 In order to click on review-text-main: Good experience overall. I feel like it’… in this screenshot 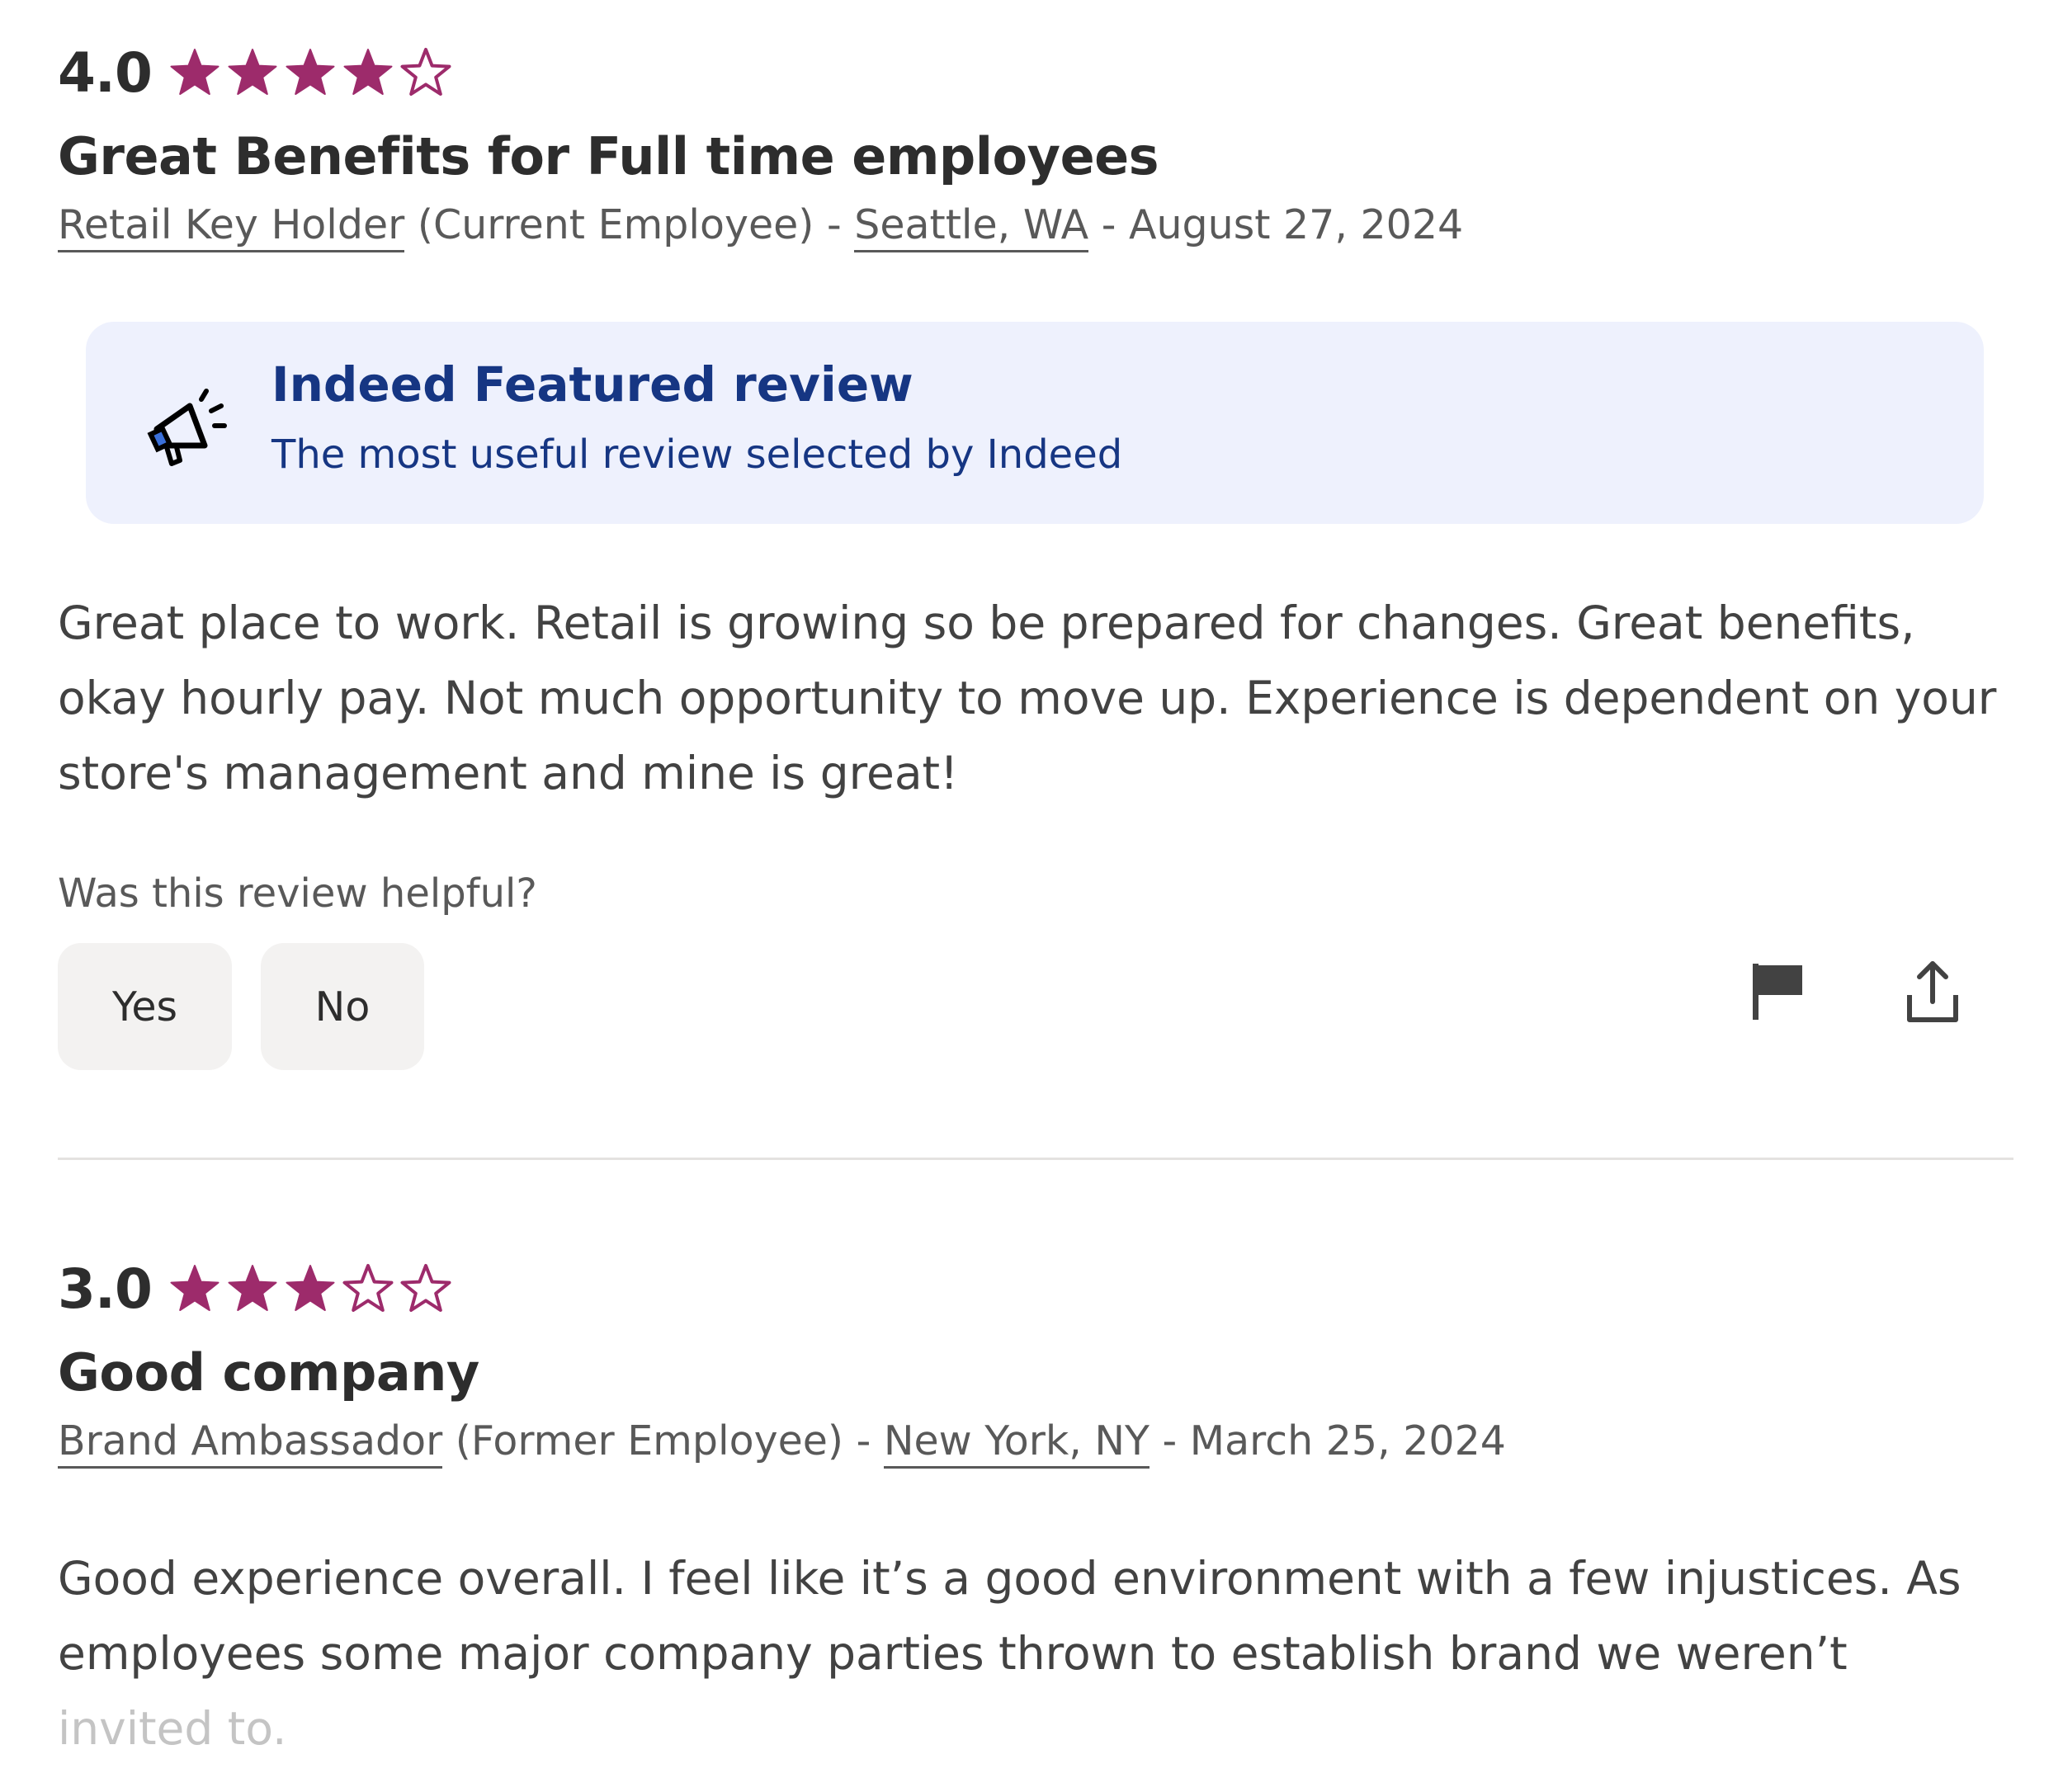, I will do `click(1010, 1616)`.